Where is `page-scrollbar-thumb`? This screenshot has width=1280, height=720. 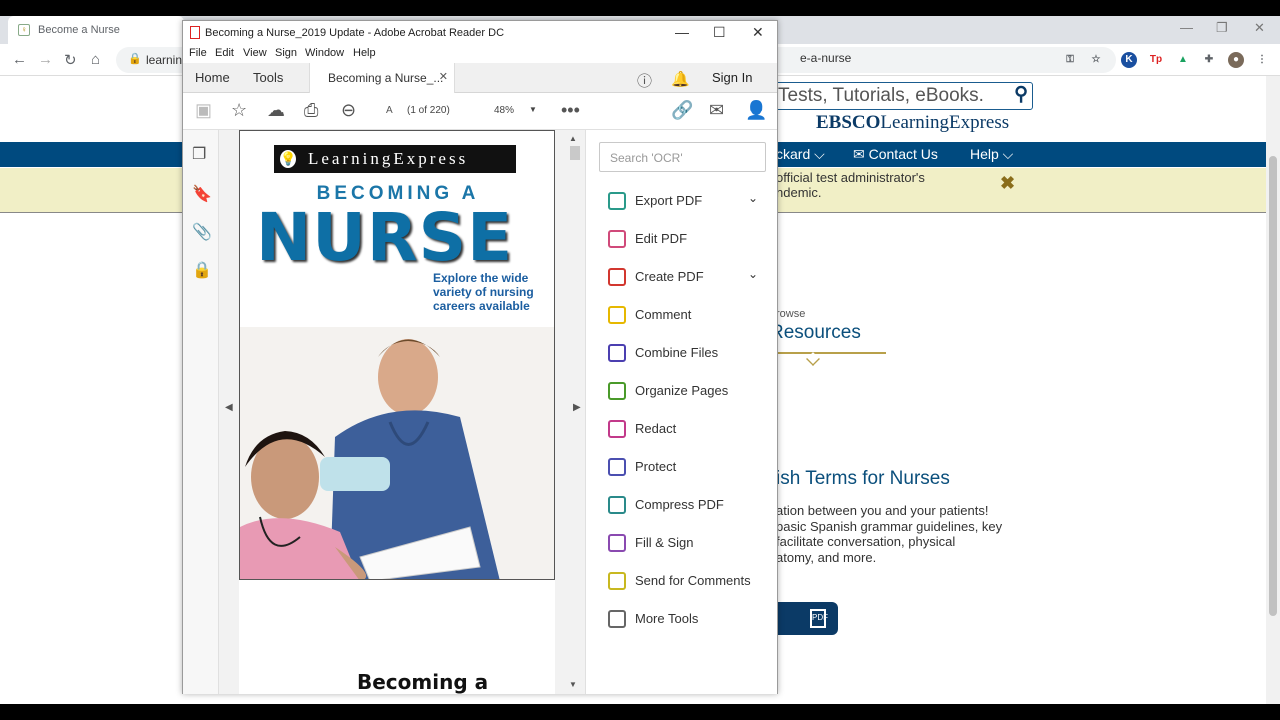
page-scrollbar-thumb is located at coordinates (1273, 386).